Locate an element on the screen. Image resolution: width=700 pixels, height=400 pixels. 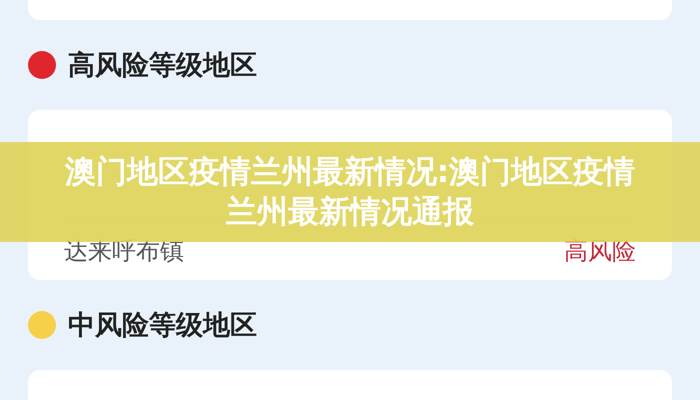
risk-label: 高风险 is located at coordinates (600, 251).